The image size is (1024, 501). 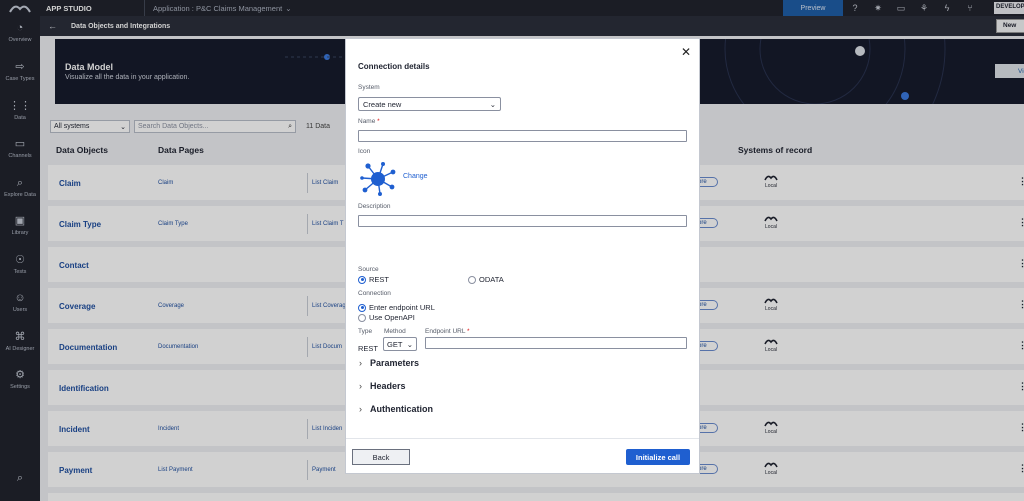 What do you see at coordinates (378, 179) in the screenshot?
I see `network-icon` at bounding box center [378, 179].